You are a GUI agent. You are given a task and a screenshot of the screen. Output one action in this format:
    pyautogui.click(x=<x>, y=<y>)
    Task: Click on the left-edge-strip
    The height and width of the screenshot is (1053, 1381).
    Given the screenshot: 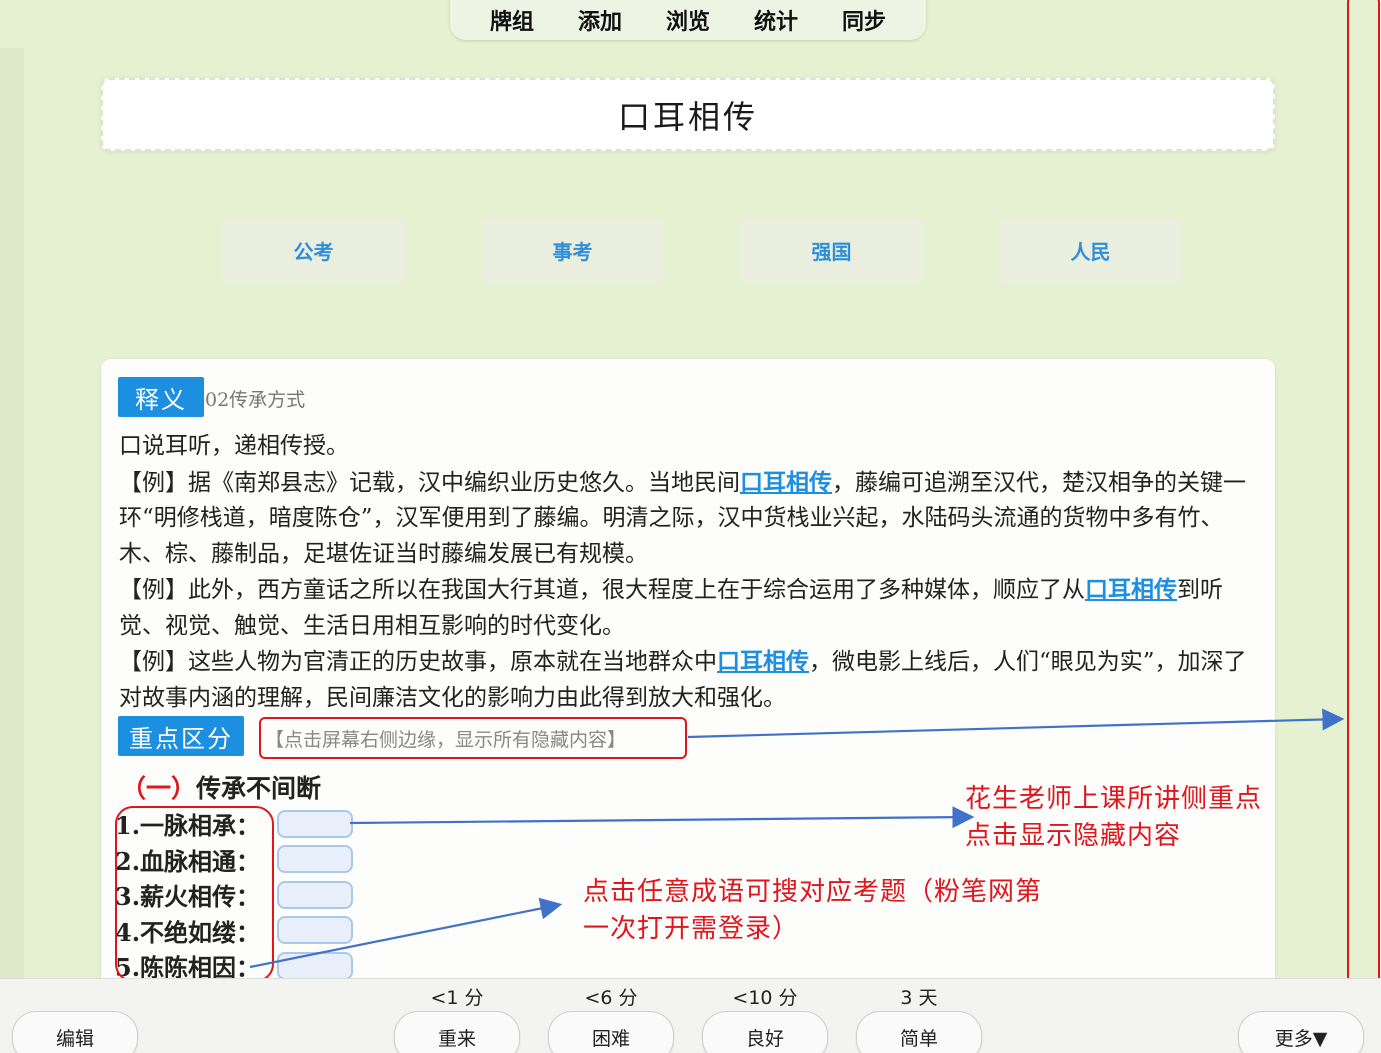 What is the action you would take?
    pyautogui.click(x=12, y=513)
    